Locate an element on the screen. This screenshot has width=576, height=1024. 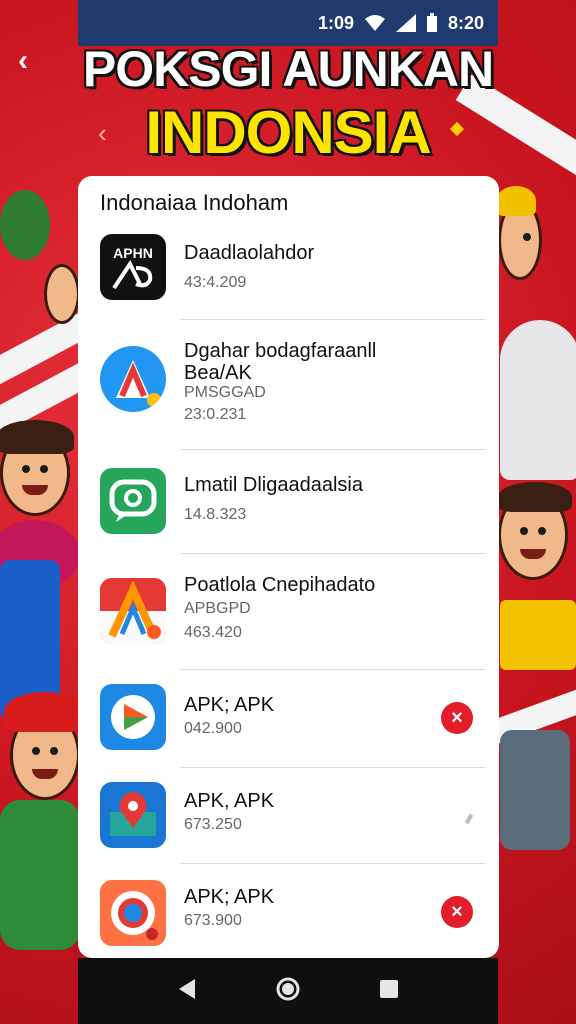
aphn-app-icon: APHN is located at coordinates (133, 267).